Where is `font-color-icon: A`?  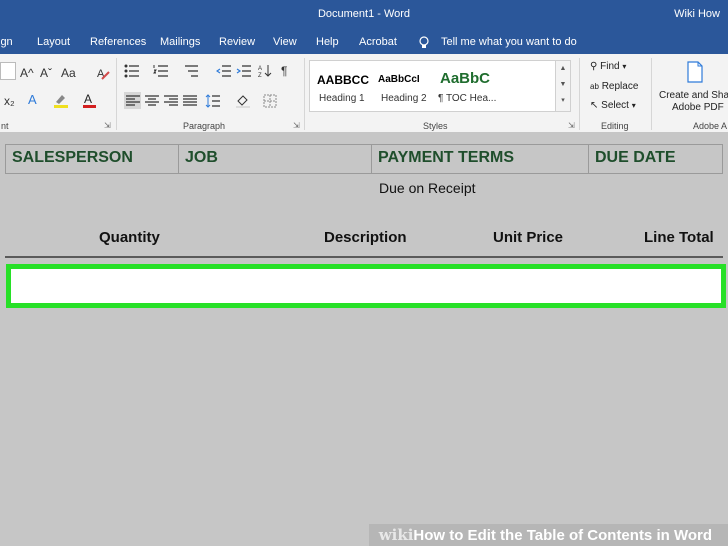
font-color-icon: A is located at coordinates (90, 101).